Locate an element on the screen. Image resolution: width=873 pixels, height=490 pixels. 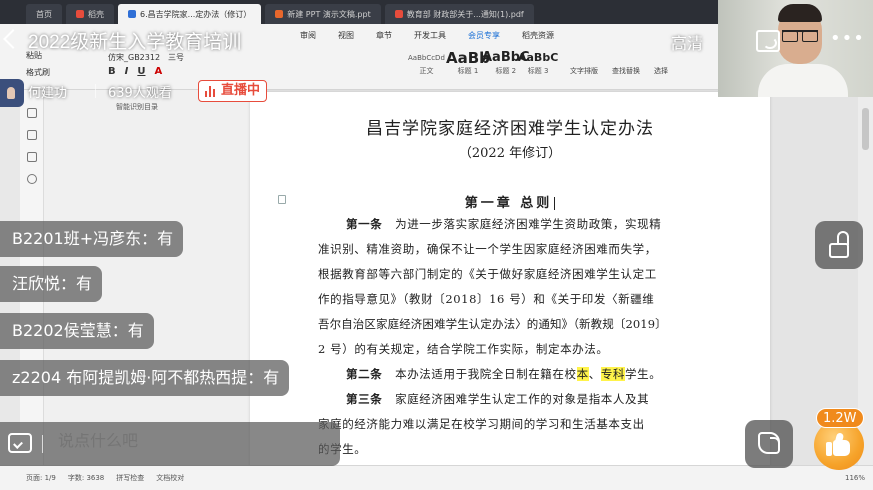
outline-icon is located at coordinates (32, 113).